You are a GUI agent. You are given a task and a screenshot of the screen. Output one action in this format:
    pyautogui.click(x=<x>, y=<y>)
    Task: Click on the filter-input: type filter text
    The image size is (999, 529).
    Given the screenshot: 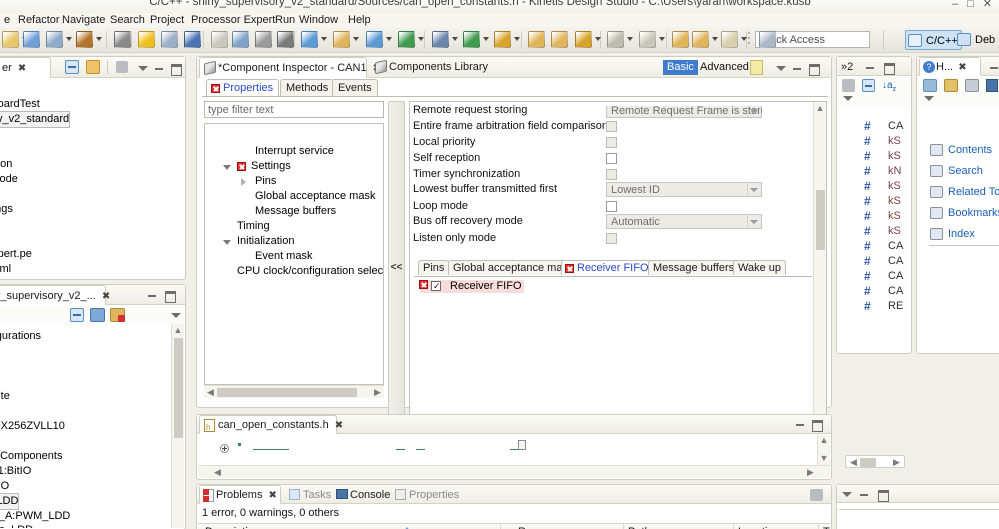 What is the action you would take?
    pyautogui.click(x=294, y=109)
    